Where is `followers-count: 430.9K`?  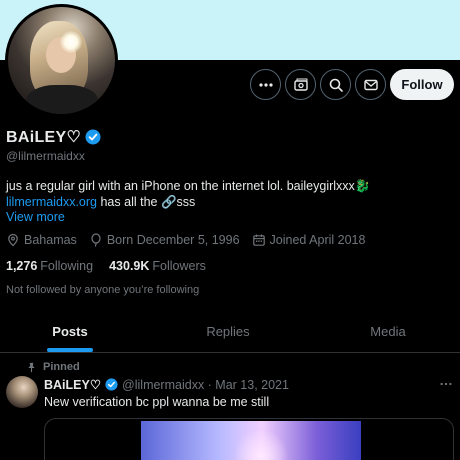
followers-count: 430.9K is located at coordinates (129, 266).